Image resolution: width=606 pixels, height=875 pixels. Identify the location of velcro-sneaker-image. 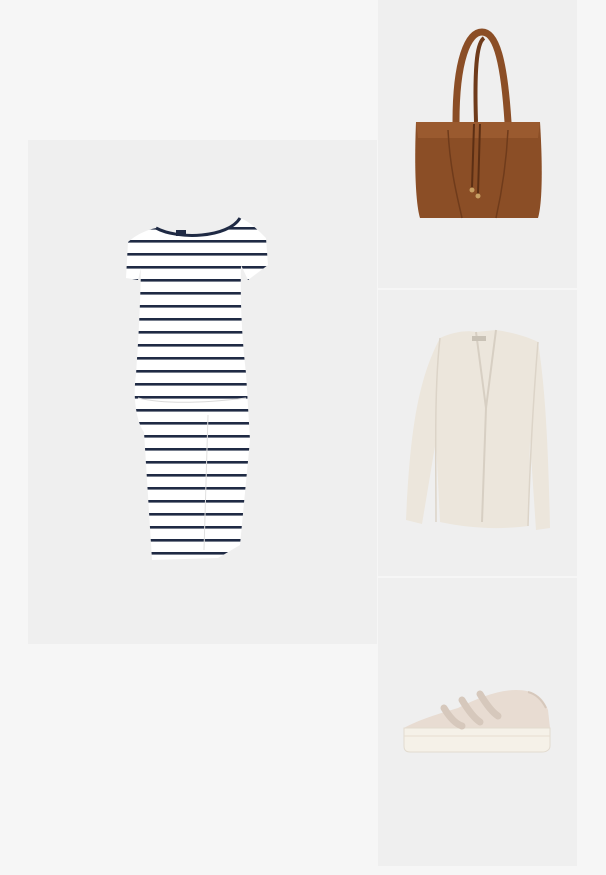
(477, 721).